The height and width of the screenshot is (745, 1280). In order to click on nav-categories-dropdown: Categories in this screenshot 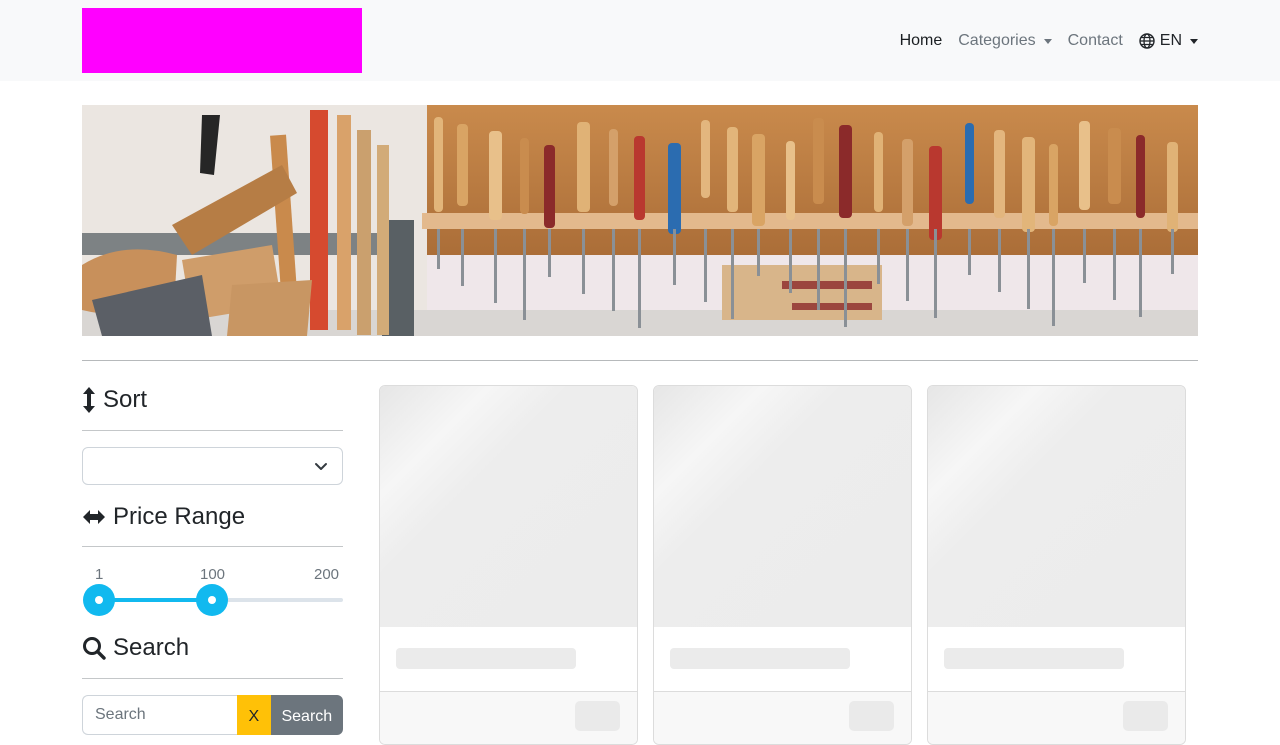, I will do `click(1004, 41)`.